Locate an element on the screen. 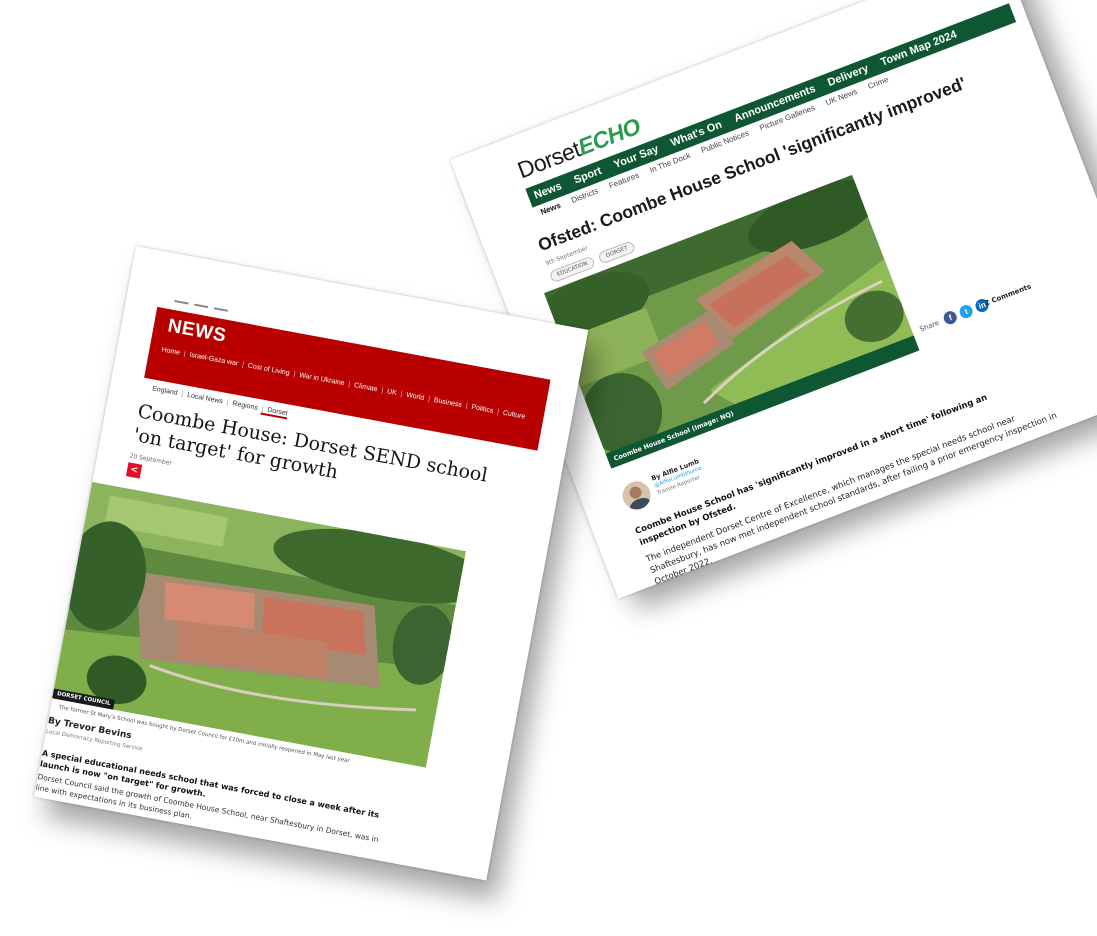 The width and height of the screenshot is (1097, 936). echo-share-bar: Share f t in is located at coordinates (954, 316).